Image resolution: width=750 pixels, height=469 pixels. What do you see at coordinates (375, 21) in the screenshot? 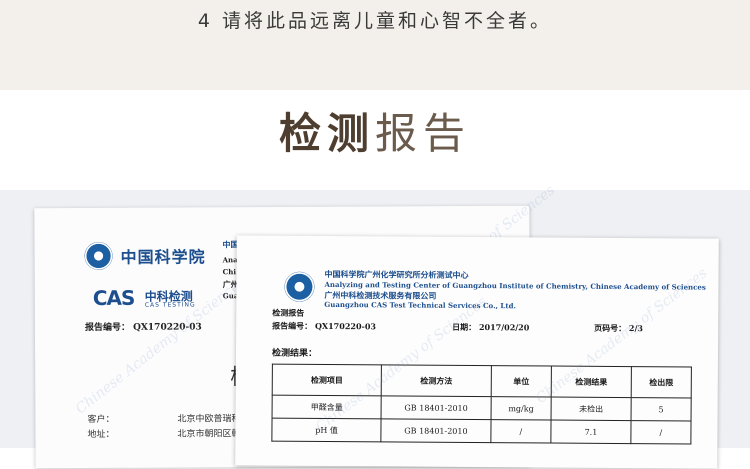
I see `care-notice: 4 请将此品远离儿童和心智不全者。` at bounding box center [375, 21].